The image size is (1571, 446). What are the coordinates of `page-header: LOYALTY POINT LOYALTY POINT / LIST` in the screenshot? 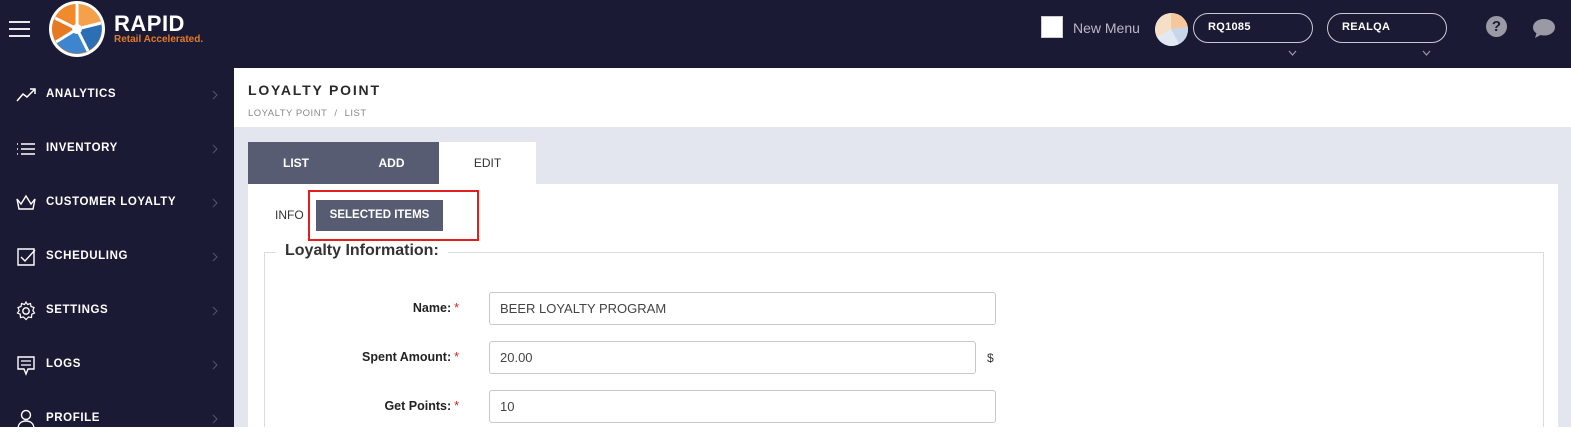 It's located at (902, 97).